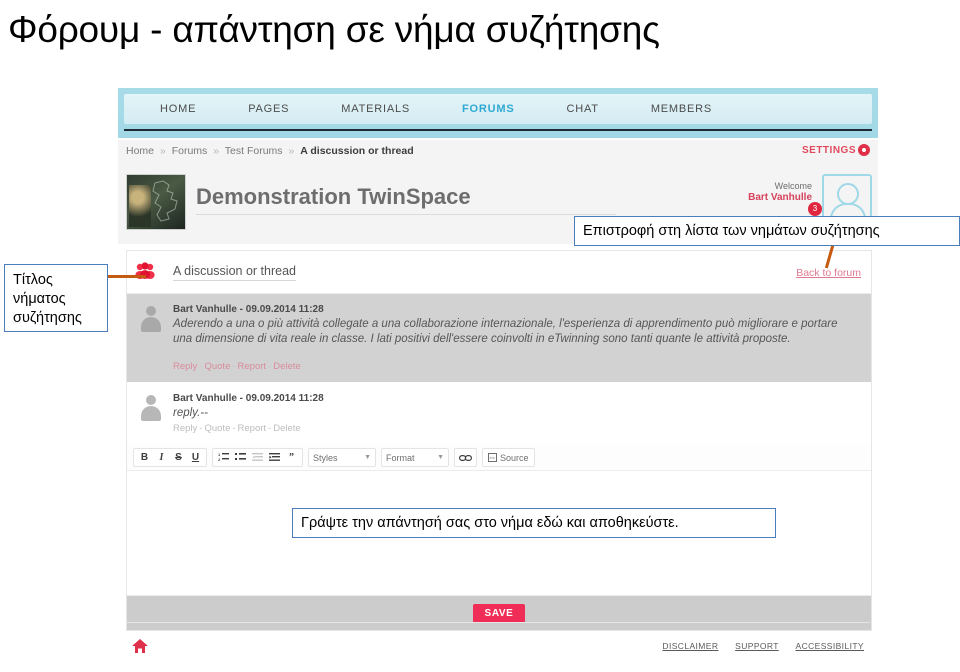 This screenshot has height=672, width=960. Describe the element at coordinates (223, 457) in the screenshot. I see `ordered-list-icon: 12` at that location.